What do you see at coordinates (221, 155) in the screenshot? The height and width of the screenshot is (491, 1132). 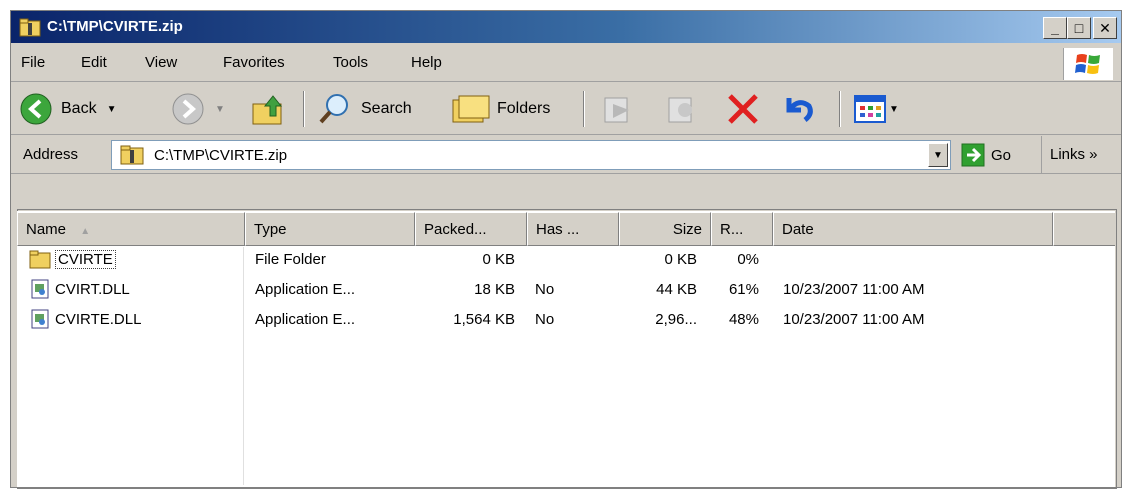 I see `address-value: C:\TMP\CVIRTE.zip` at bounding box center [221, 155].